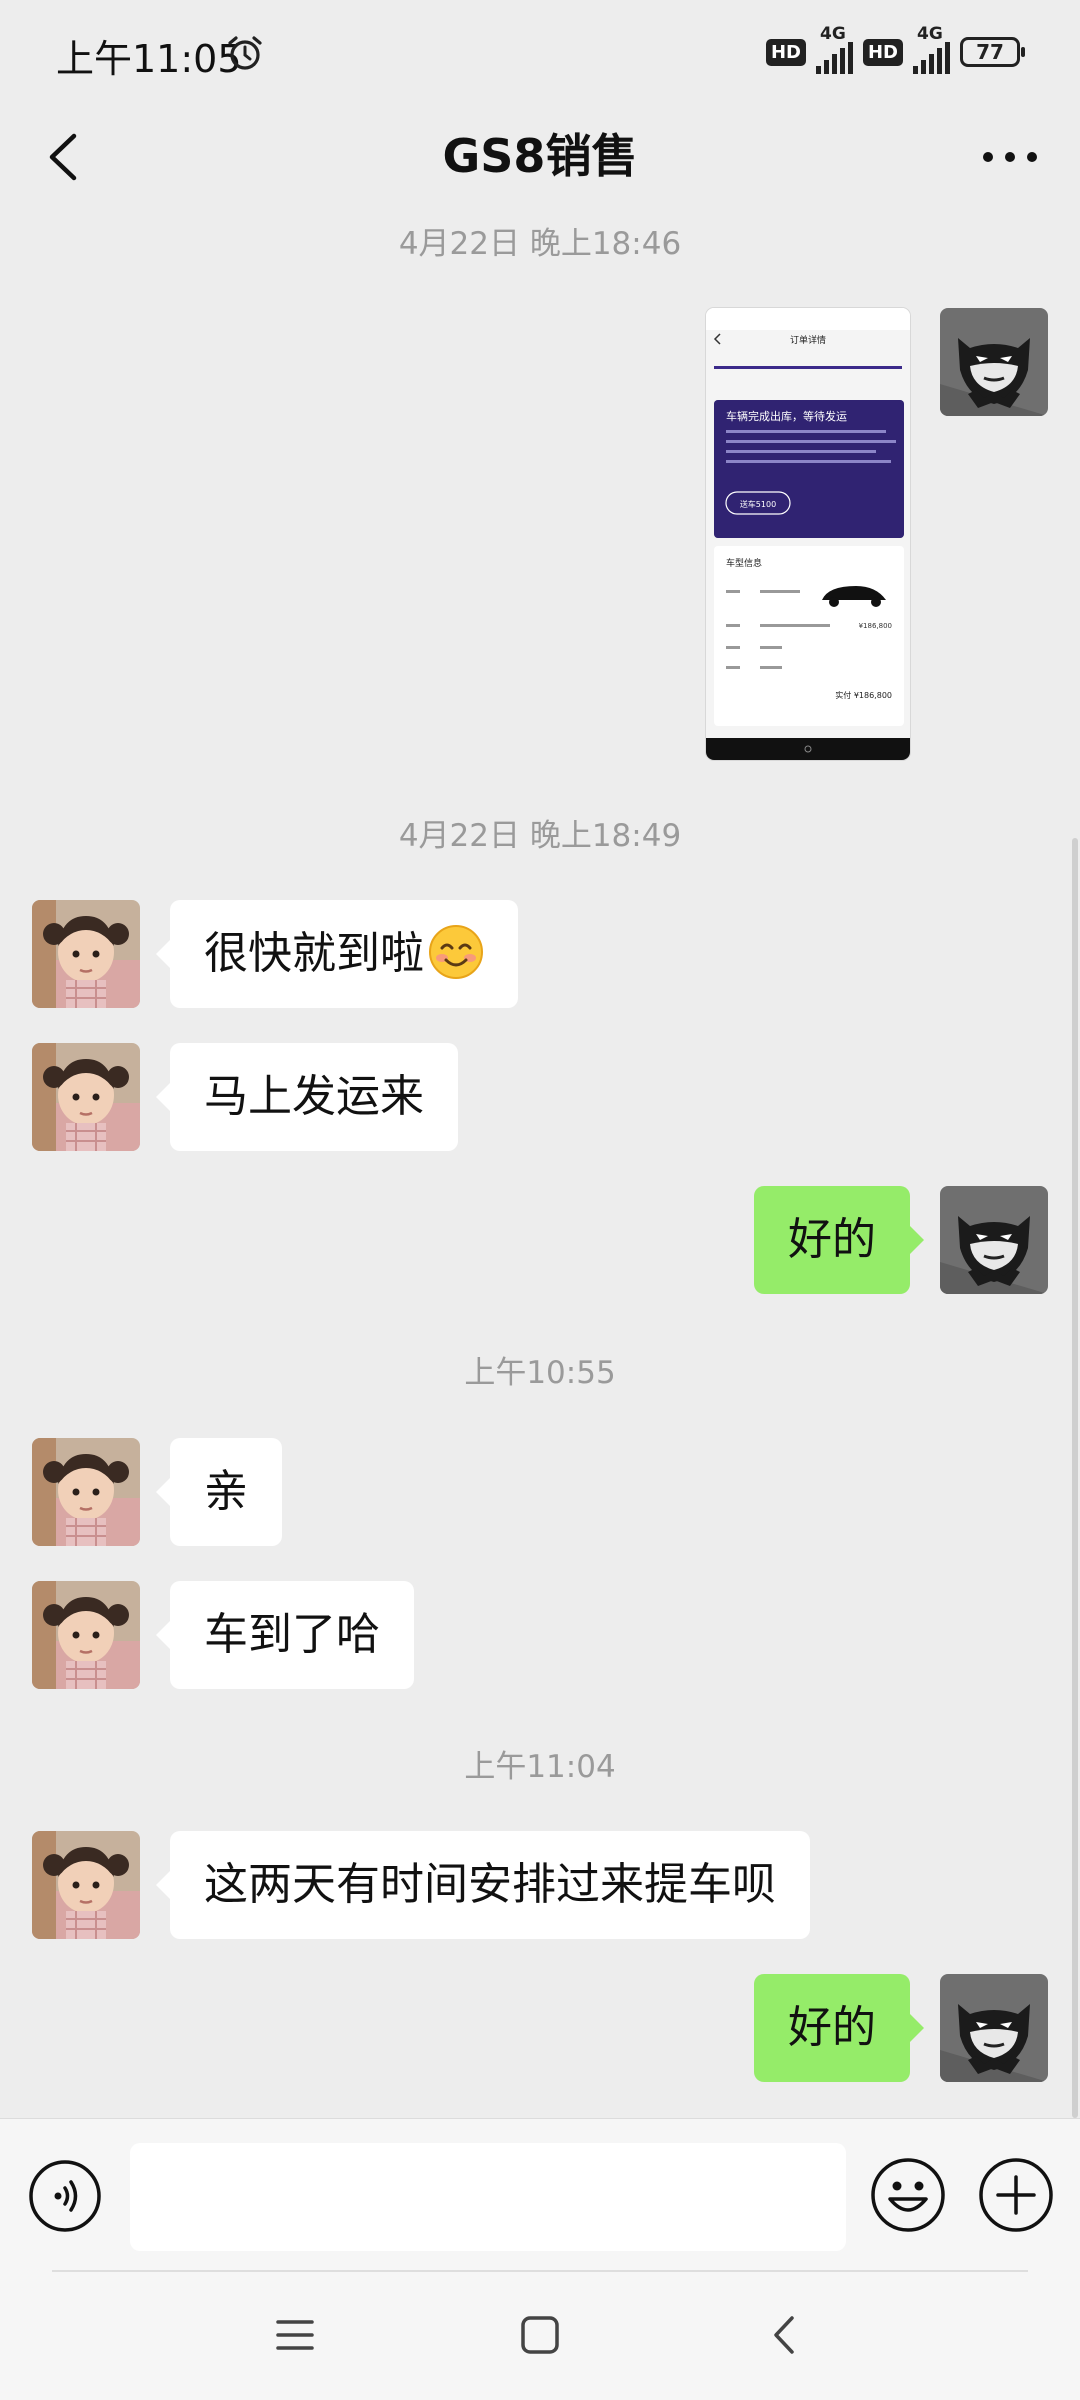 The width and height of the screenshot is (1080, 2400). What do you see at coordinates (786, 416) in the screenshot?
I see `thumb-banner-title: 车辆完成出库，等待发运` at bounding box center [786, 416].